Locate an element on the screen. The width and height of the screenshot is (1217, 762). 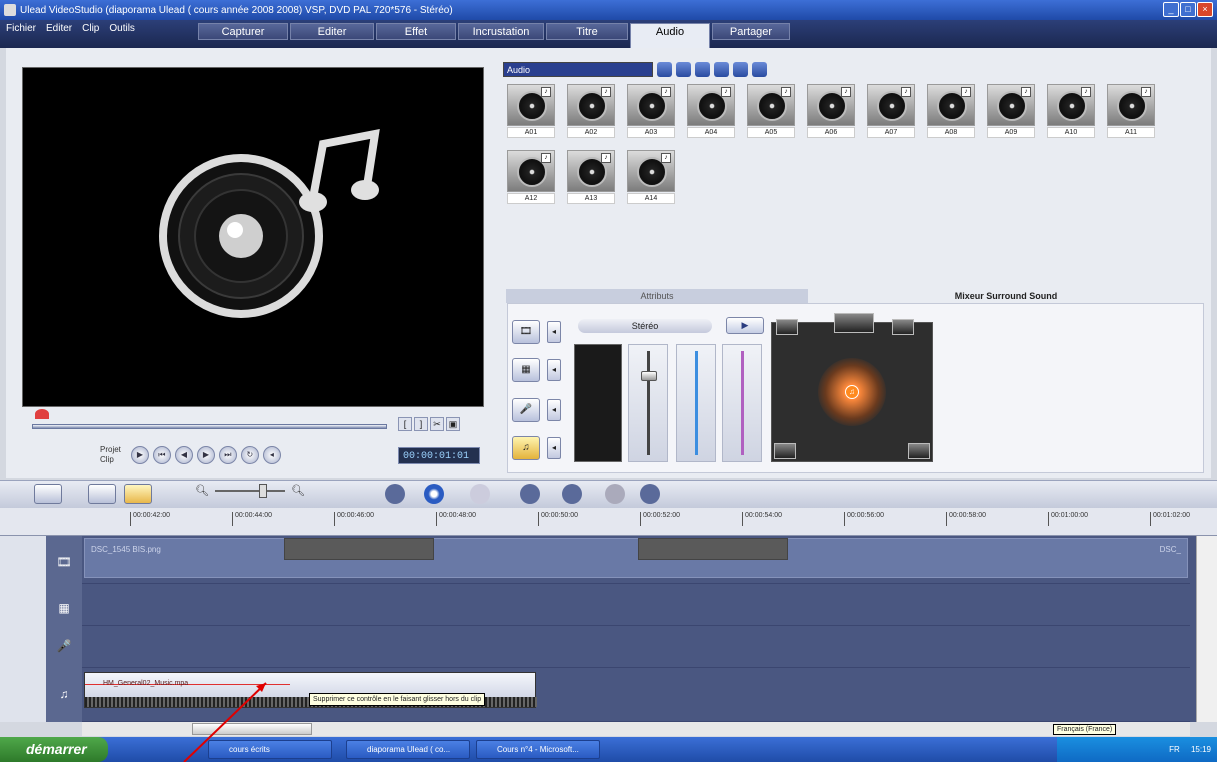
right-channel-fader is located at coordinates (742, 403).